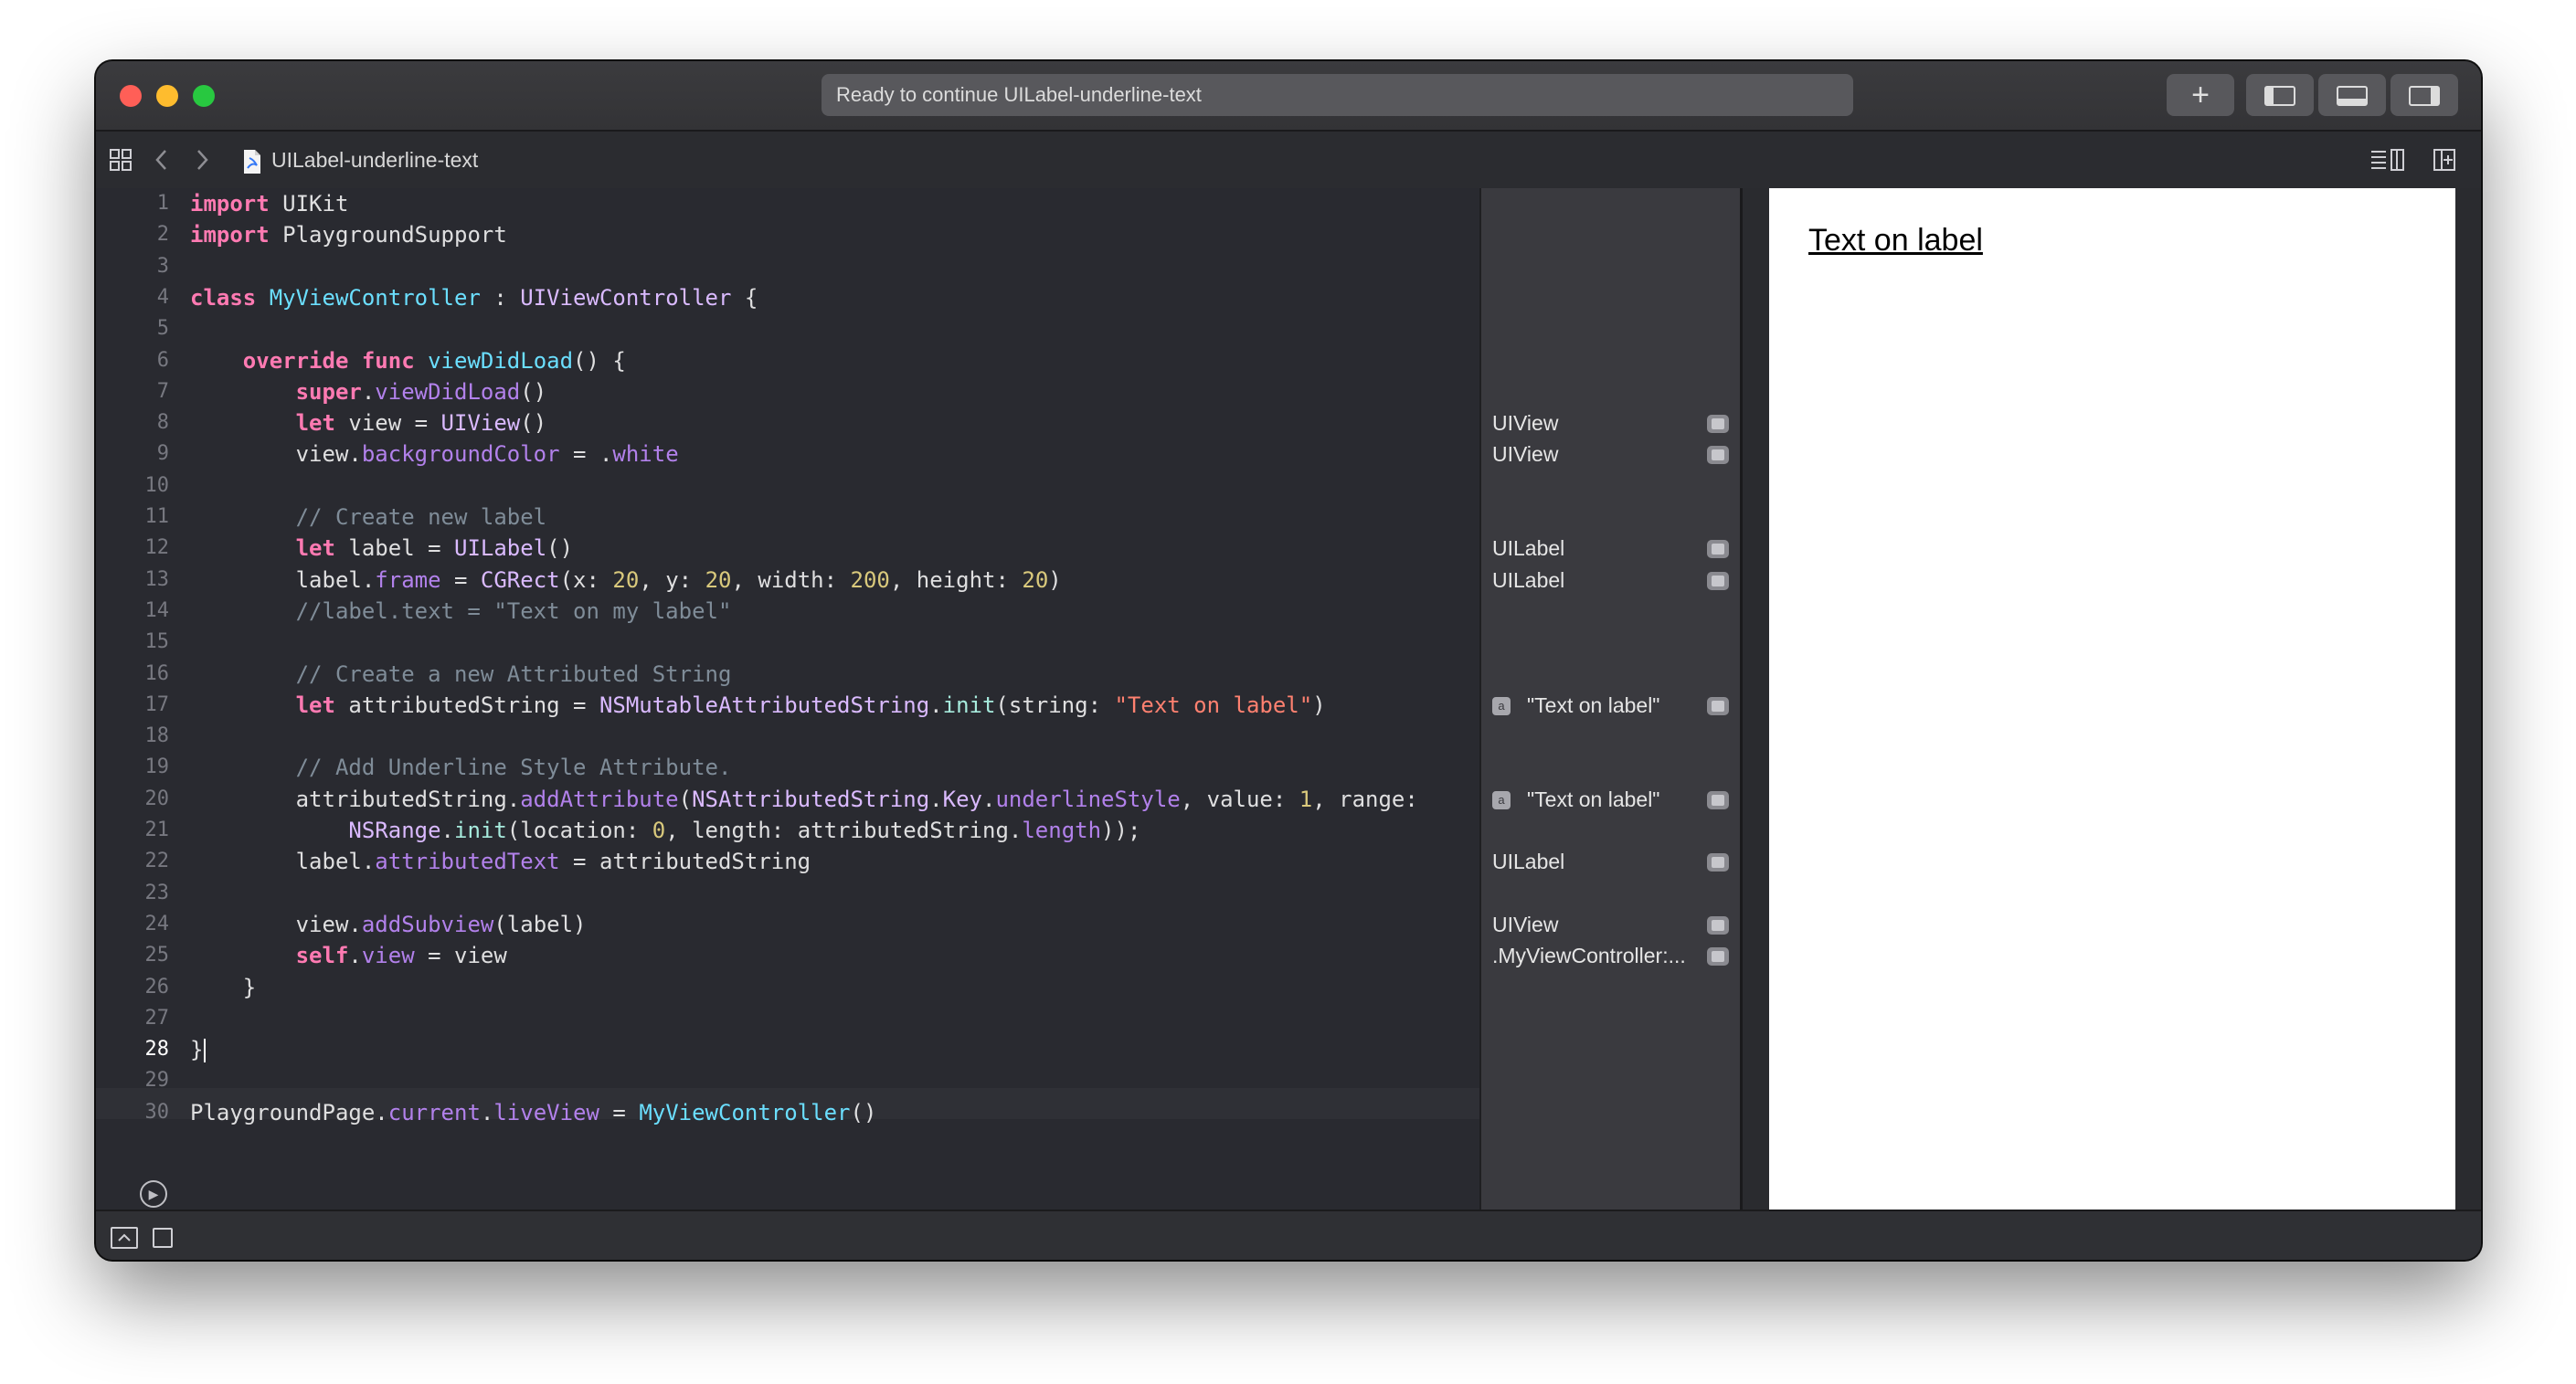 The height and width of the screenshot is (1384, 2576). I want to click on right-panel-icon, so click(2424, 96).